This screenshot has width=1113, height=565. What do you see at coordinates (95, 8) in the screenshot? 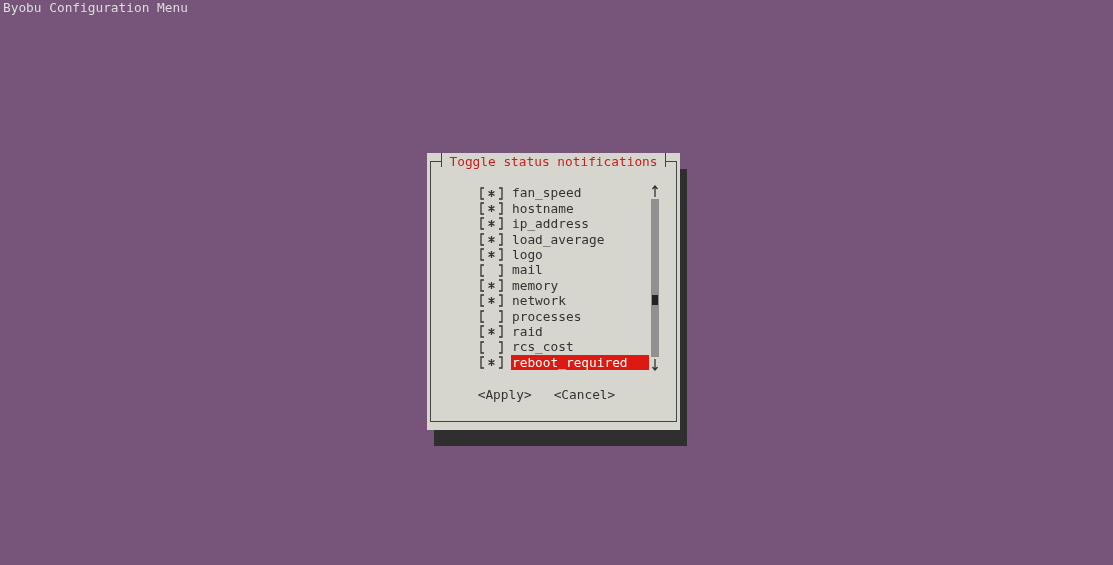
I see `window-title: Byobu Configuration Menu` at bounding box center [95, 8].